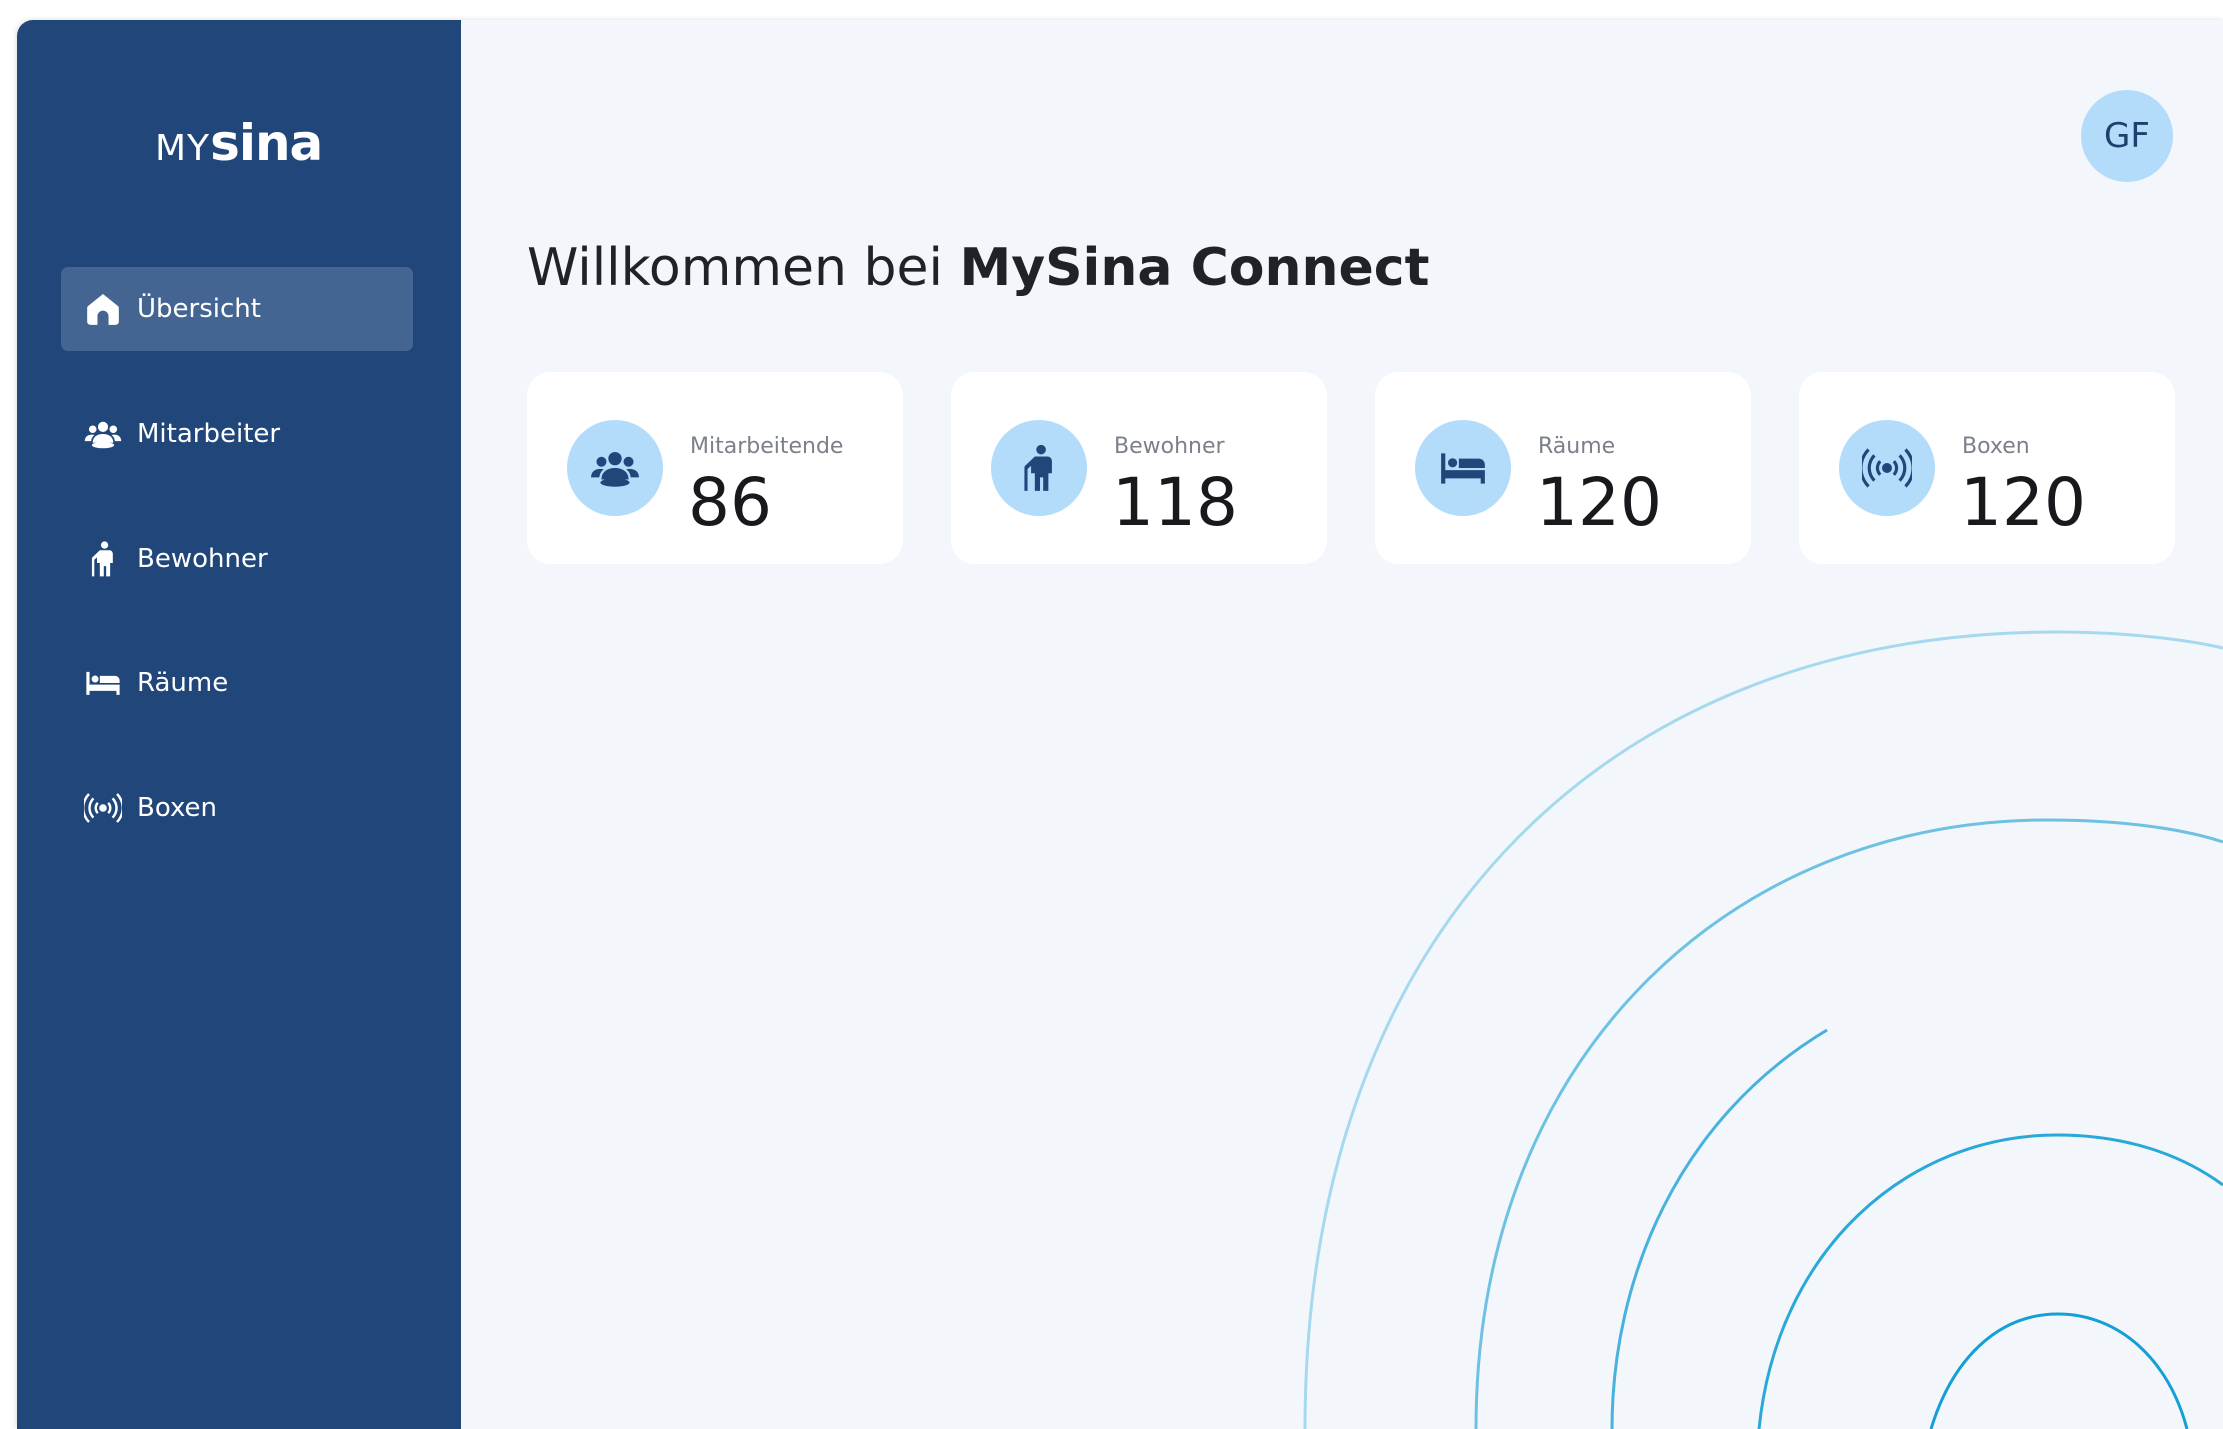  What do you see at coordinates (199, 309) in the screenshot?
I see `sidebar-item-label: Übersicht` at bounding box center [199, 309].